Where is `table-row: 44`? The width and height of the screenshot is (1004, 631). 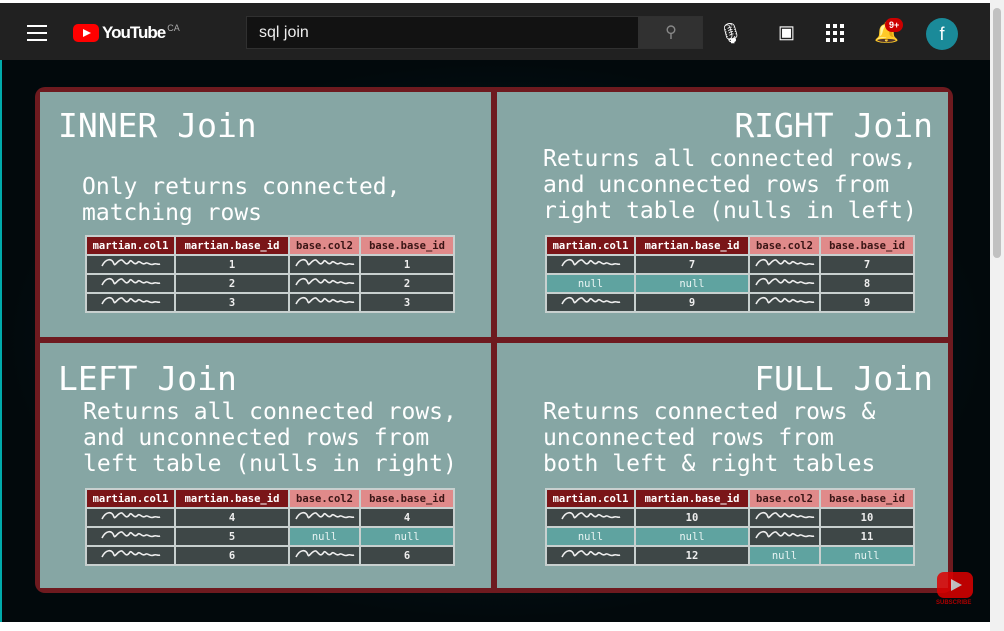
table-row: 44 is located at coordinates (270, 517).